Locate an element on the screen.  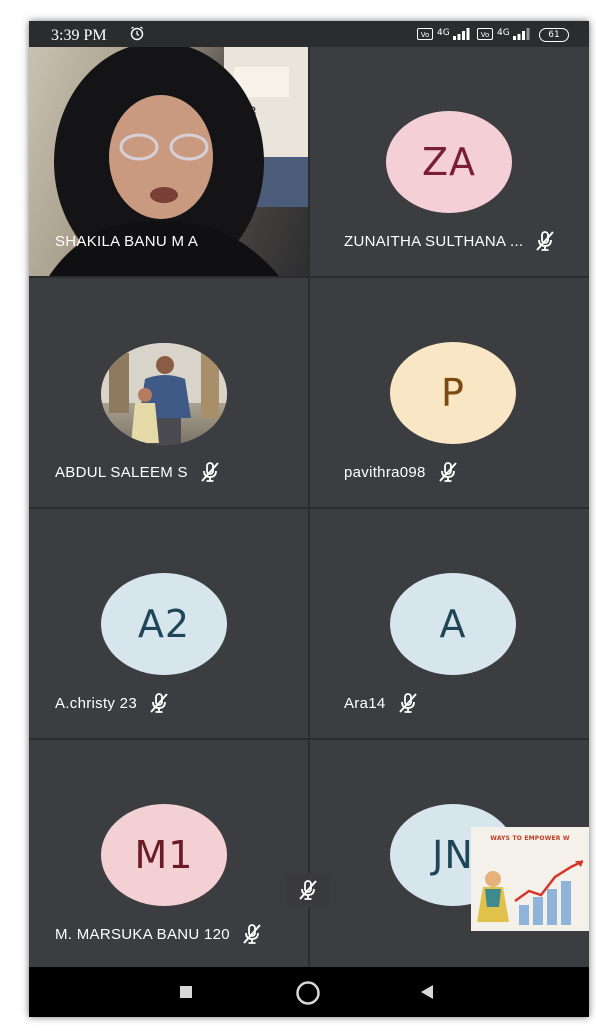
home-circle-icon is located at coordinates (308, 993).